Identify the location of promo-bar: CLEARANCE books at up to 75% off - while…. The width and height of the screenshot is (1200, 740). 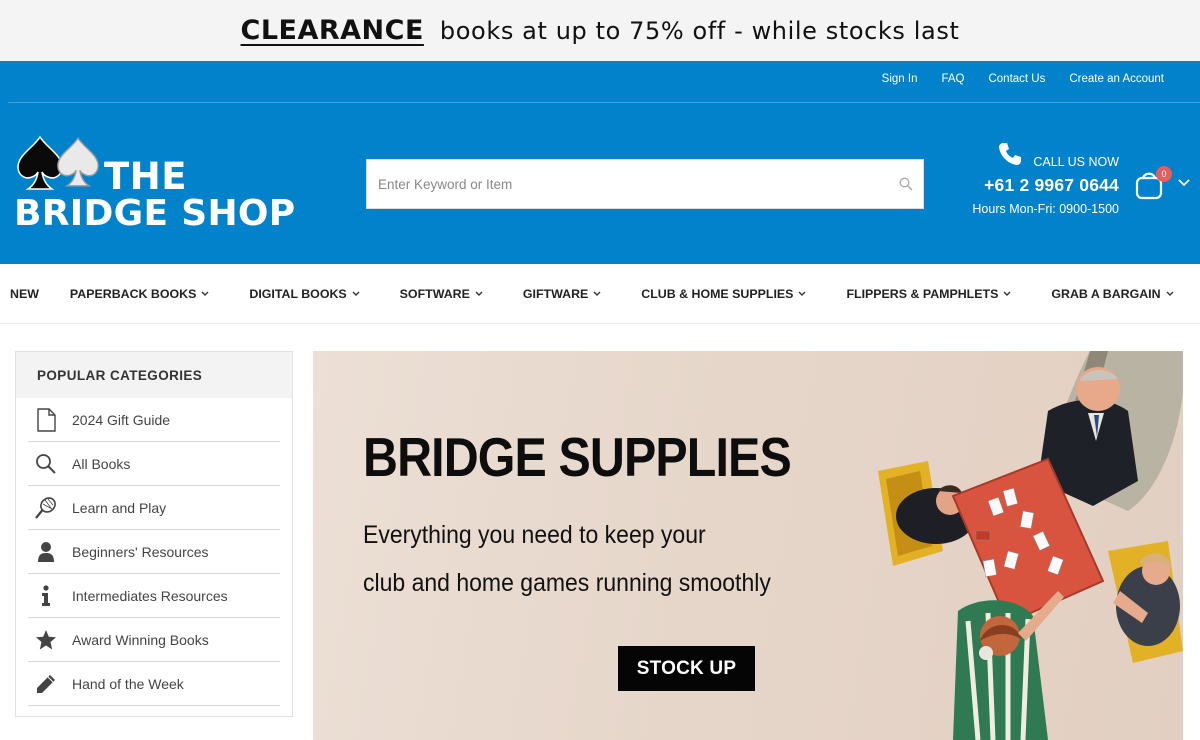
(600, 30).